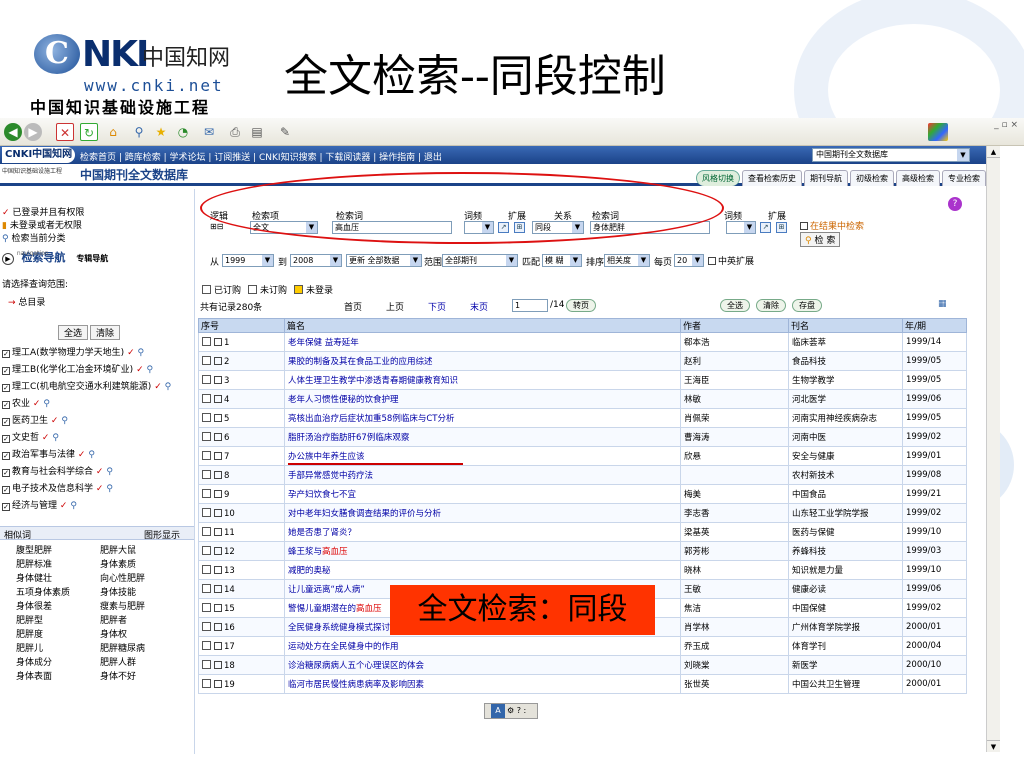 This screenshot has width=1024, height=768. What do you see at coordinates (734, 532) in the screenshot?
I see `row-author: 梁基英` at bounding box center [734, 532].